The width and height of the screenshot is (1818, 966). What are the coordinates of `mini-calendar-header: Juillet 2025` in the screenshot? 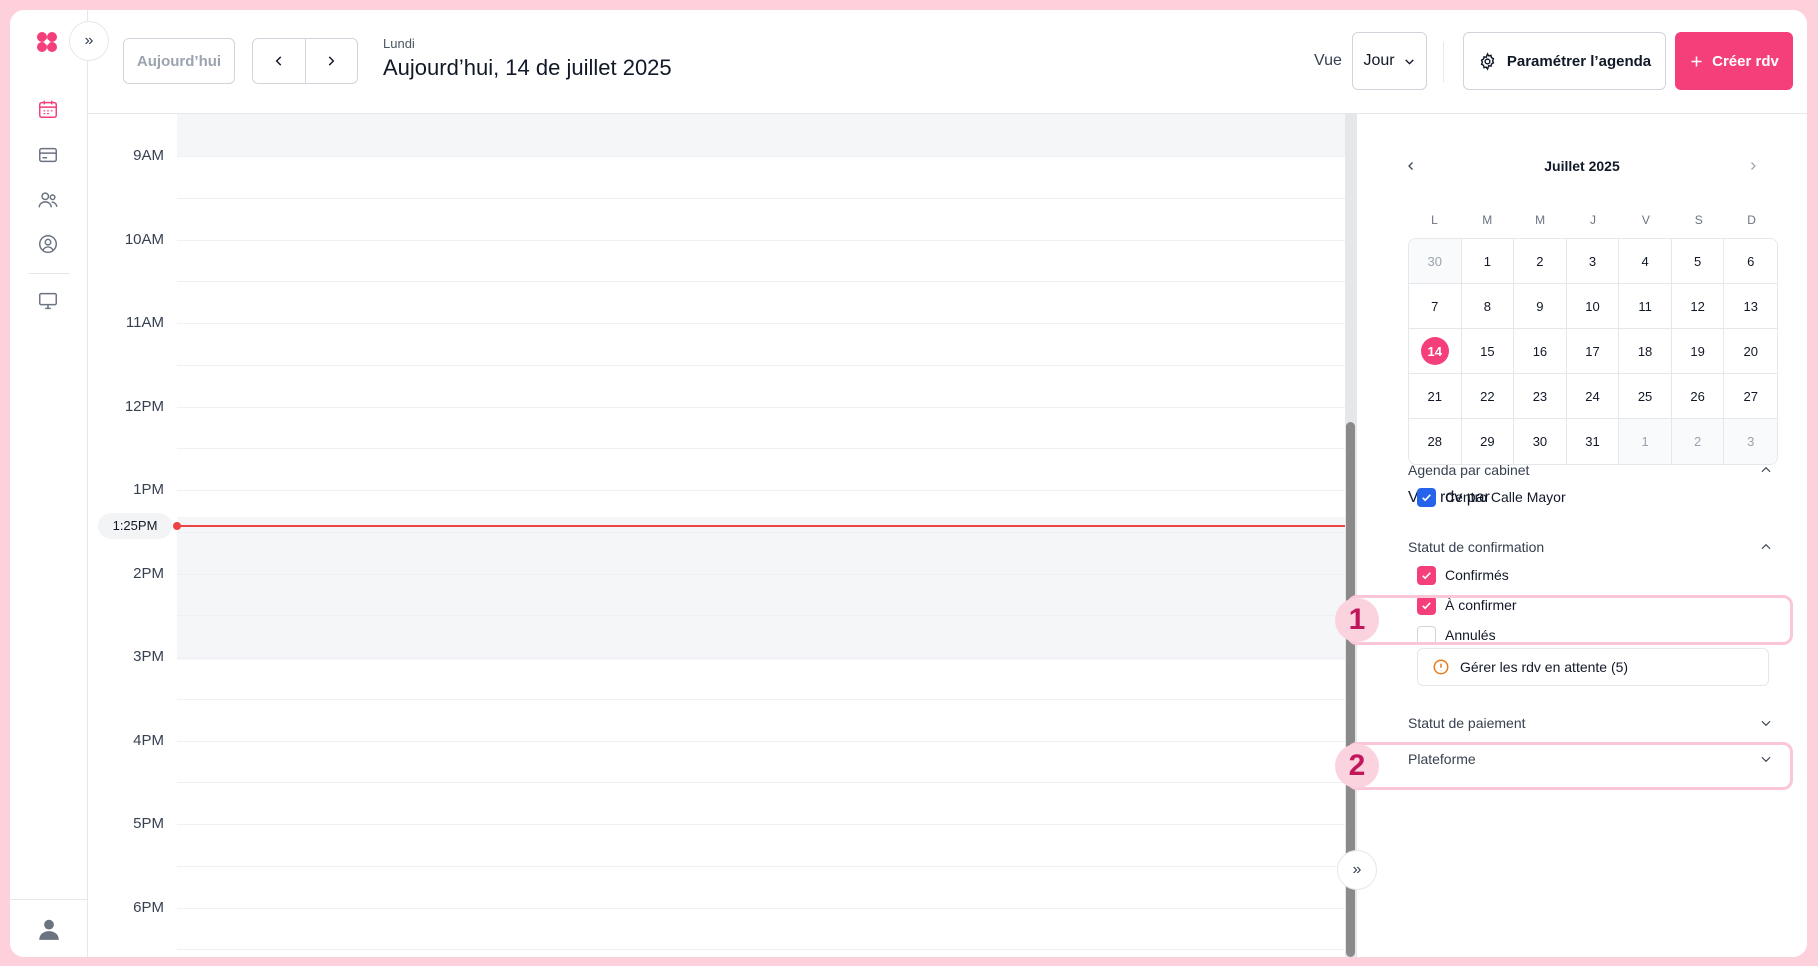 It's located at (1582, 168).